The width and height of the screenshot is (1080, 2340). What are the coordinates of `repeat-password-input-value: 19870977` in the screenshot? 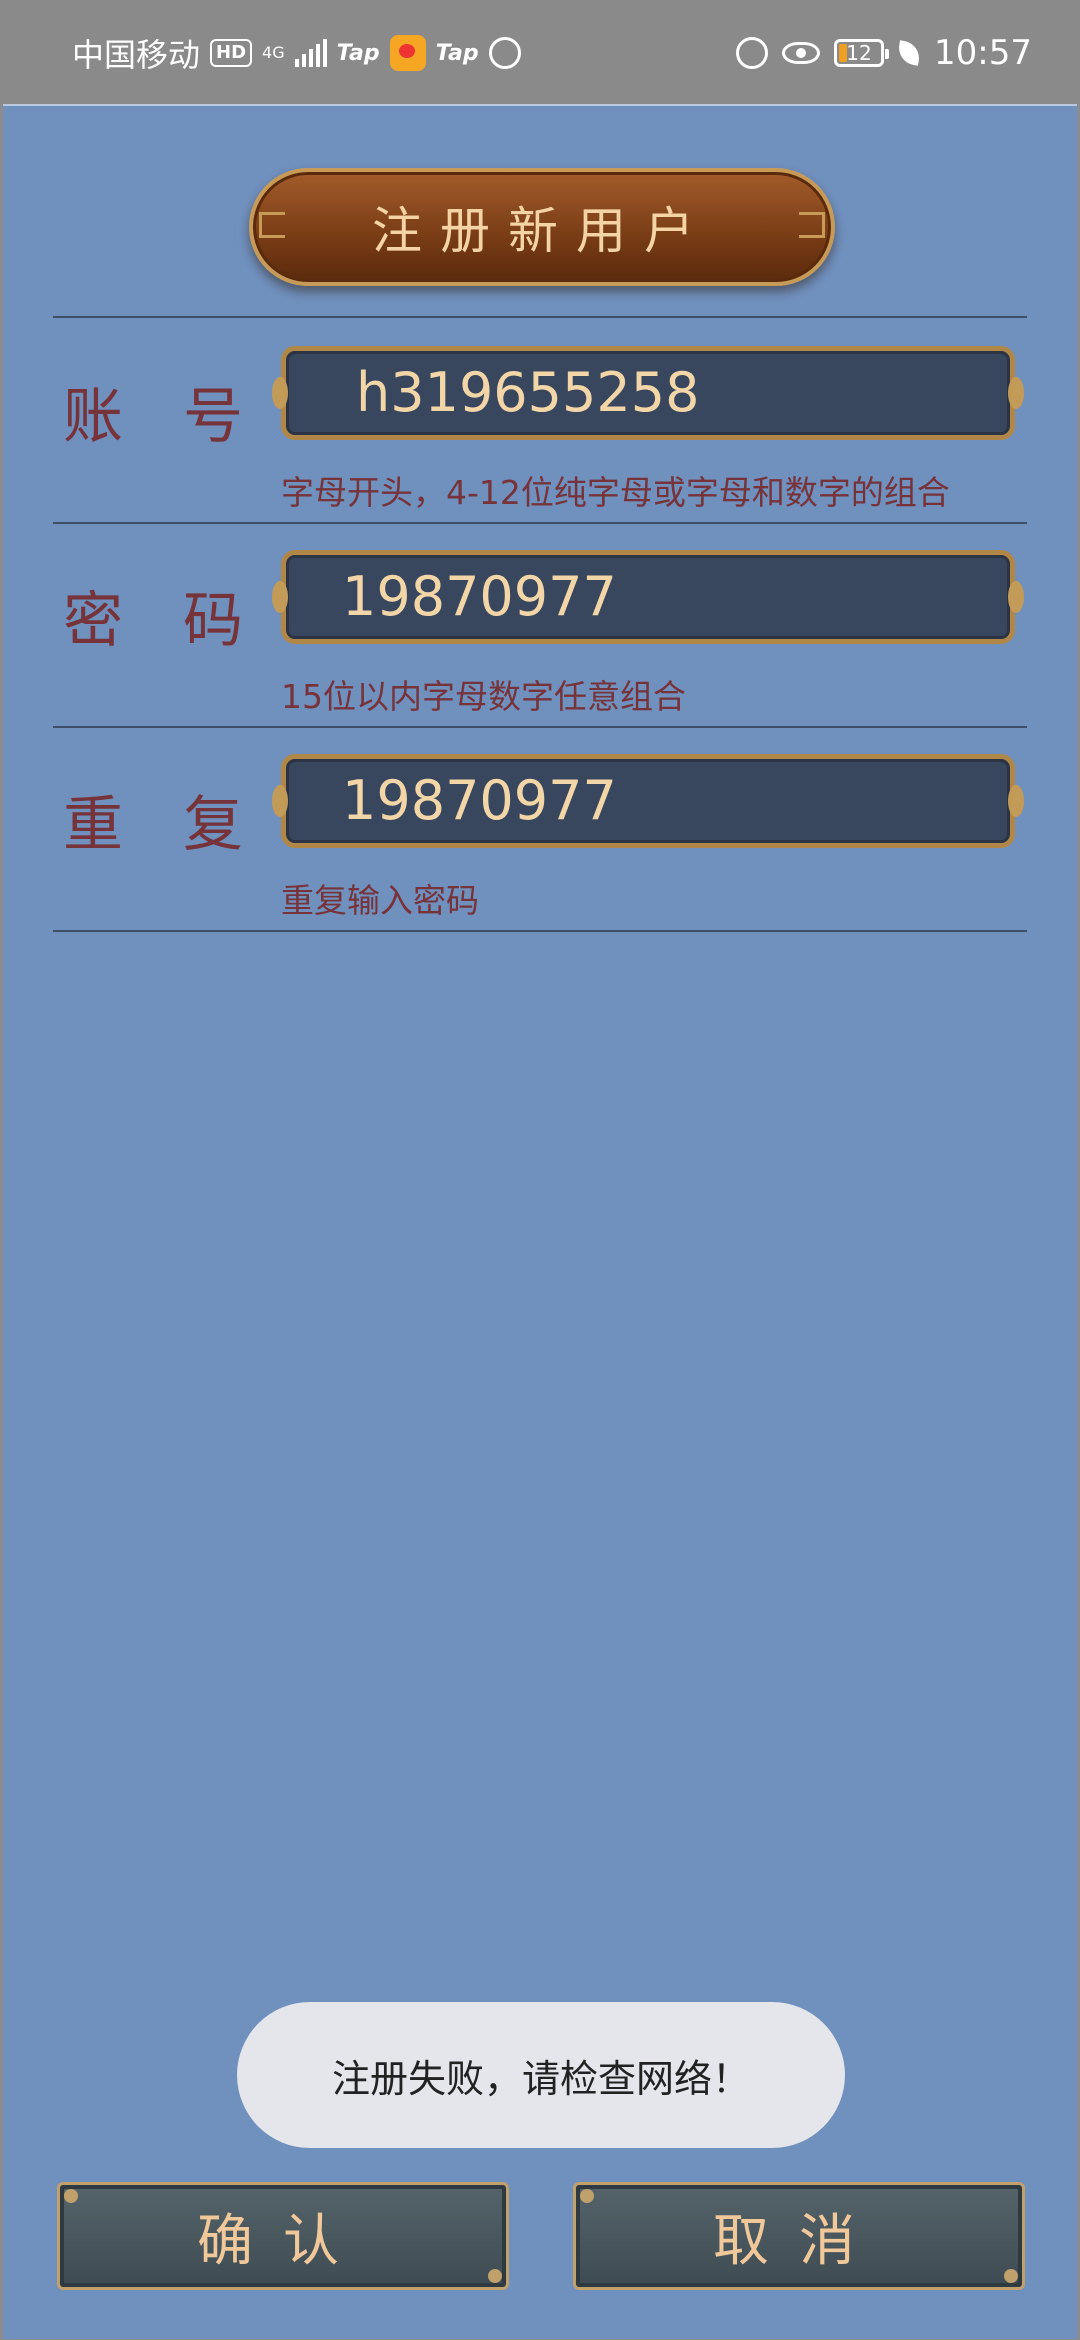 It's located at (479, 800).